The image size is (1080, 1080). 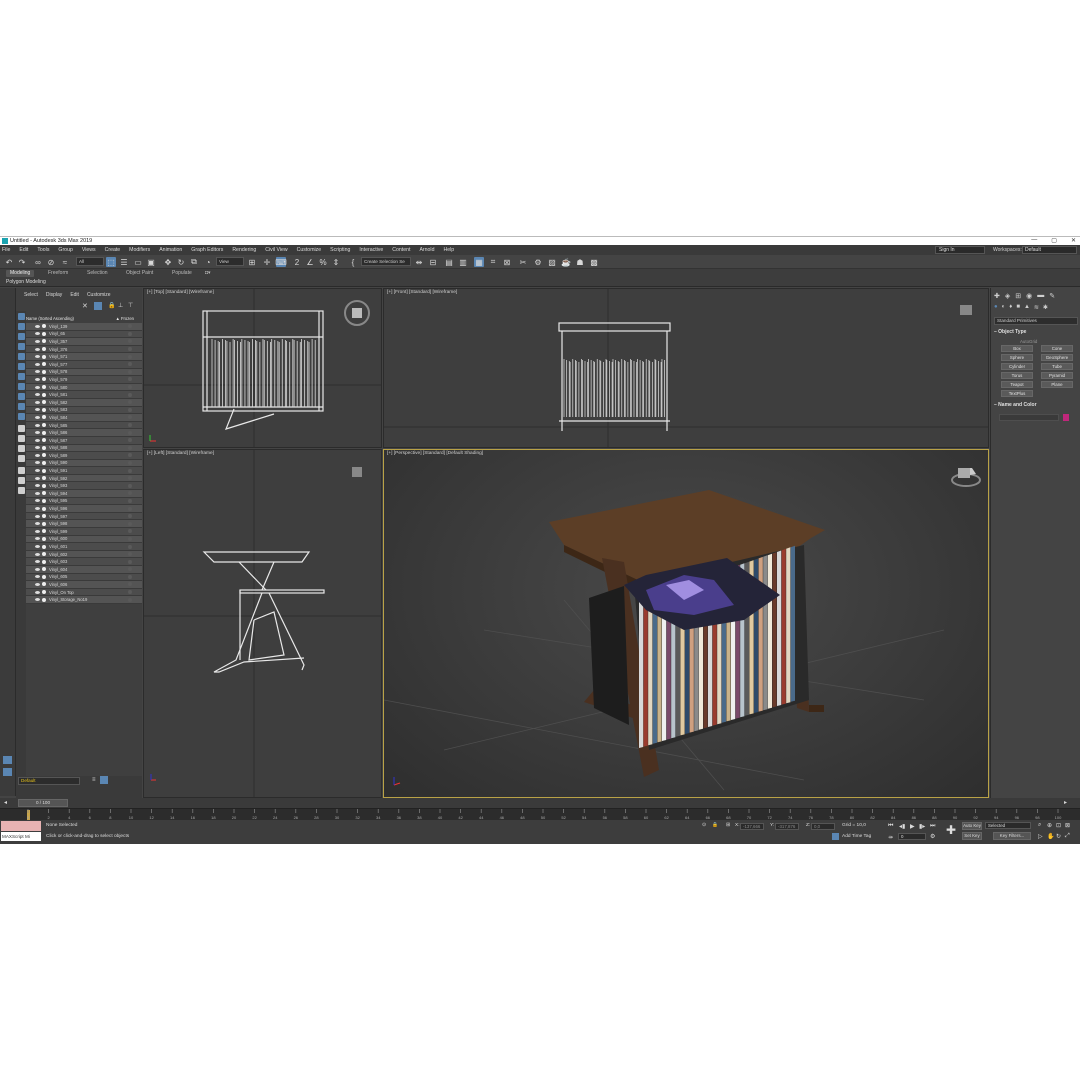 I want to click on auto-key-button: Auto Key, so click(x=972, y=826).